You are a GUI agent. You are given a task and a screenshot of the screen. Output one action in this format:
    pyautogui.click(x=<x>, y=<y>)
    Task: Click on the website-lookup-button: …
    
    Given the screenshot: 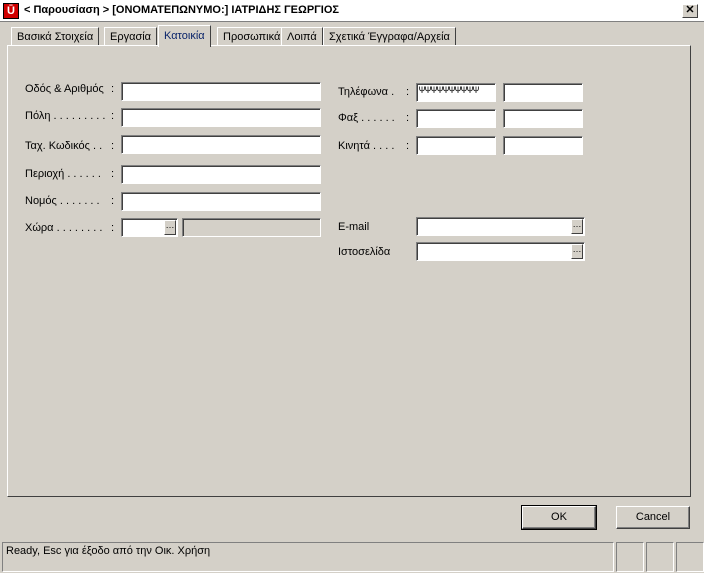 What is the action you would take?
    pyautogui.click(x=577, y=251)
    